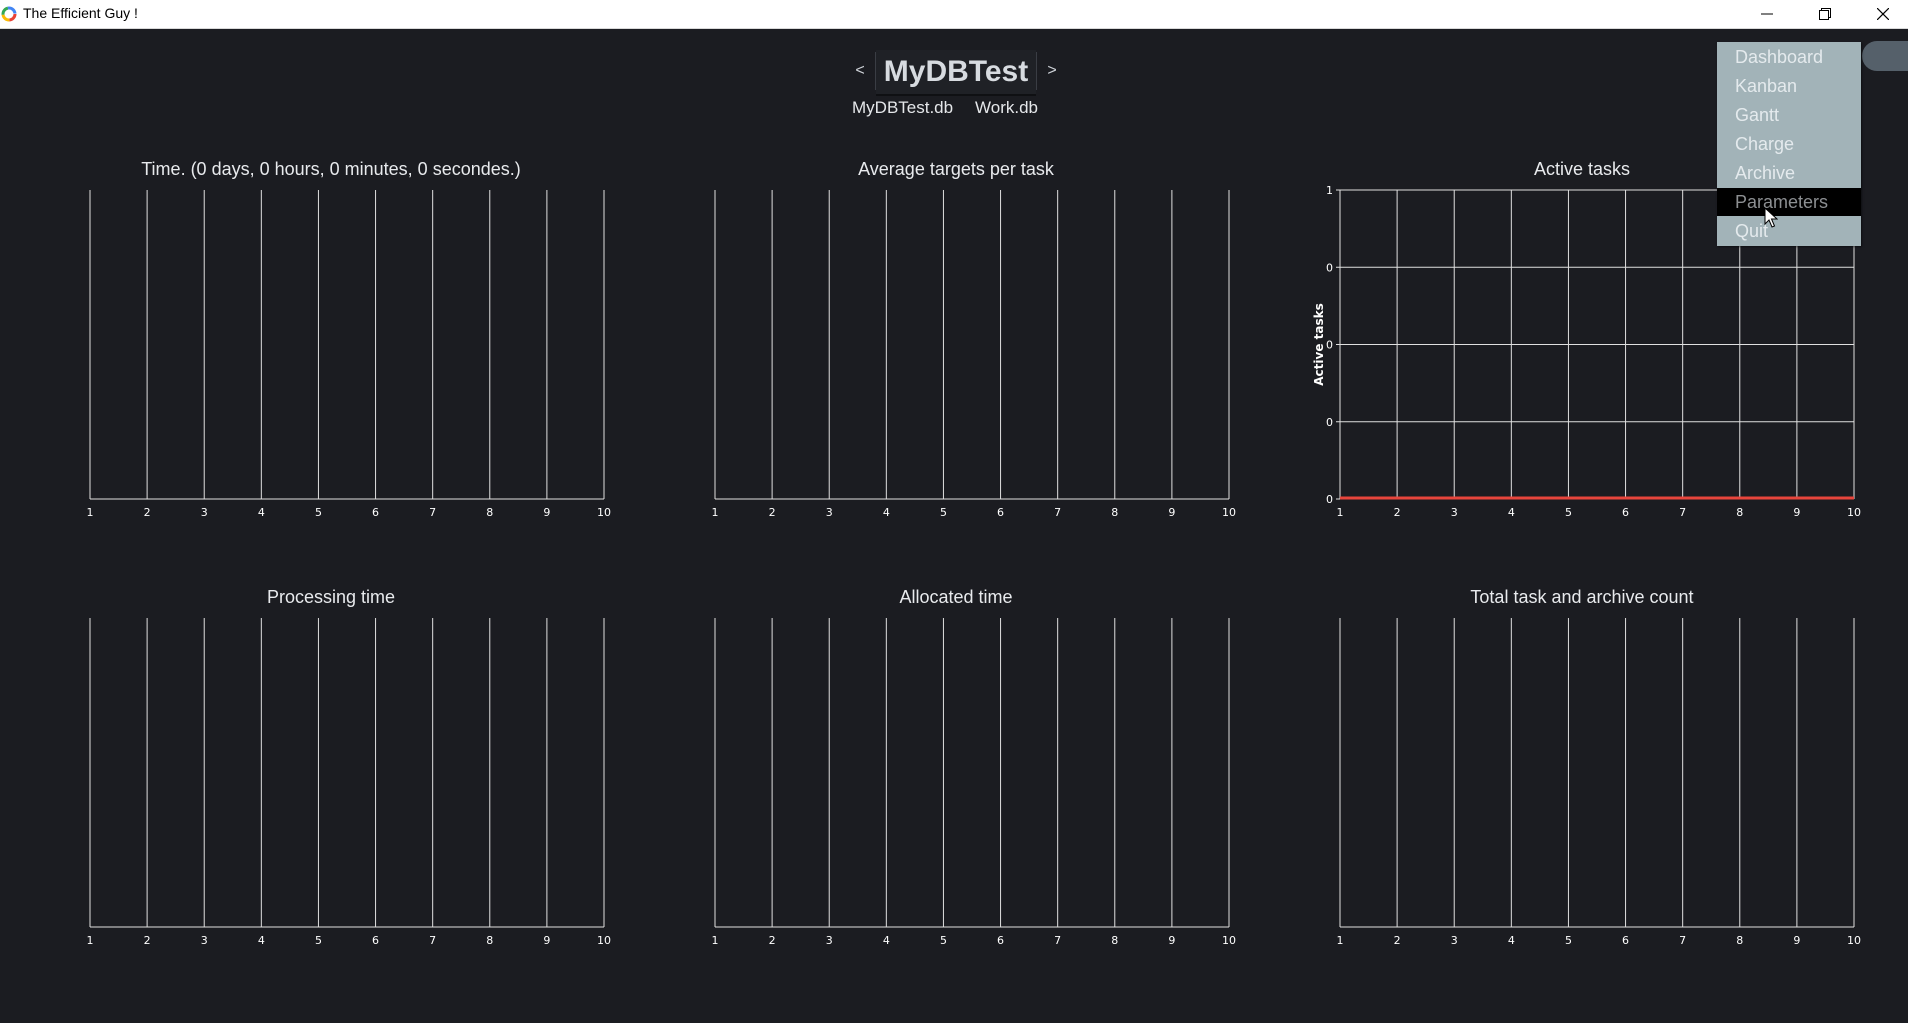 This screenshot has width=1908, height=1023. I want to click on mouse-pointer-icon, so click(1771, 217).